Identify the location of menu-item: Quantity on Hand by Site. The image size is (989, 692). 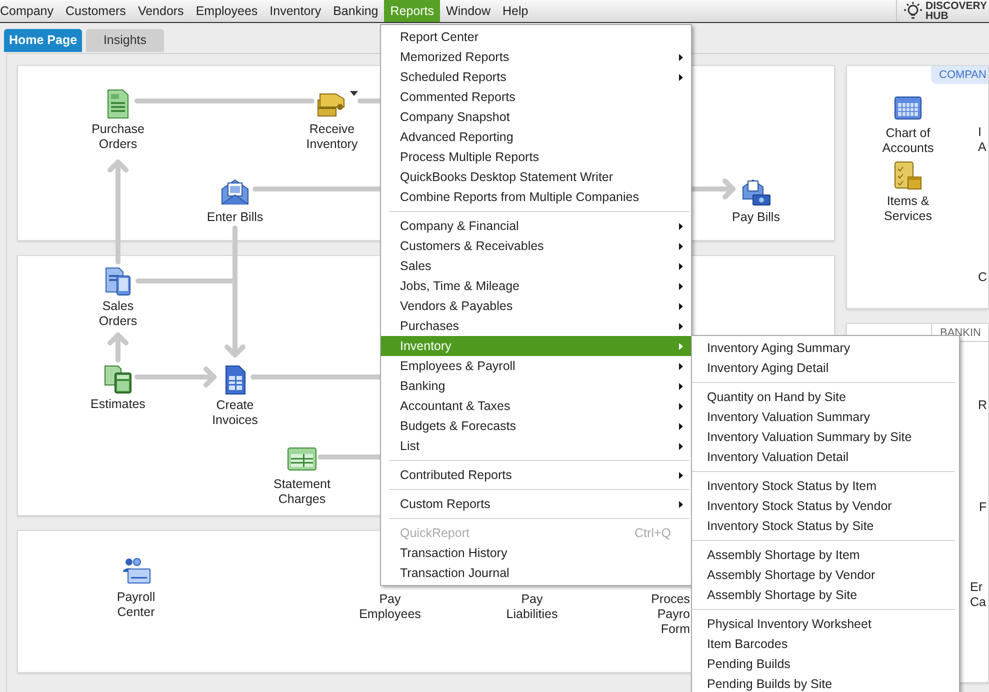
(825, 397).